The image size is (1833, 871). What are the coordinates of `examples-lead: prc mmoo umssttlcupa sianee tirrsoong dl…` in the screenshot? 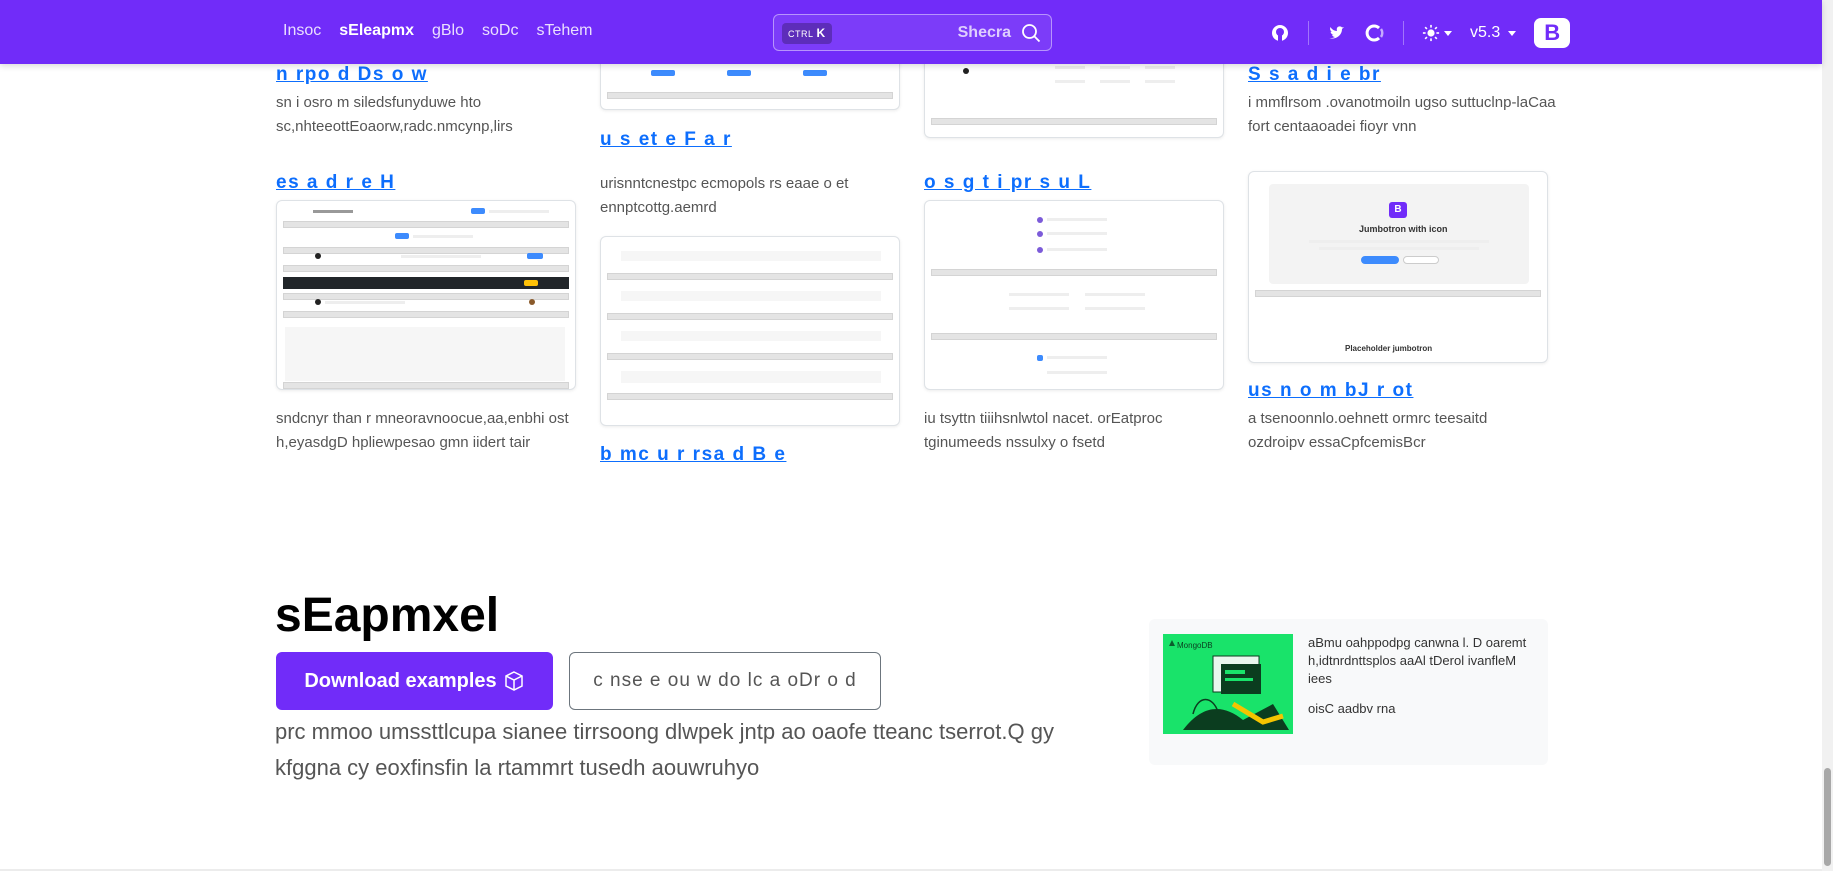 It's located at (664, 749).